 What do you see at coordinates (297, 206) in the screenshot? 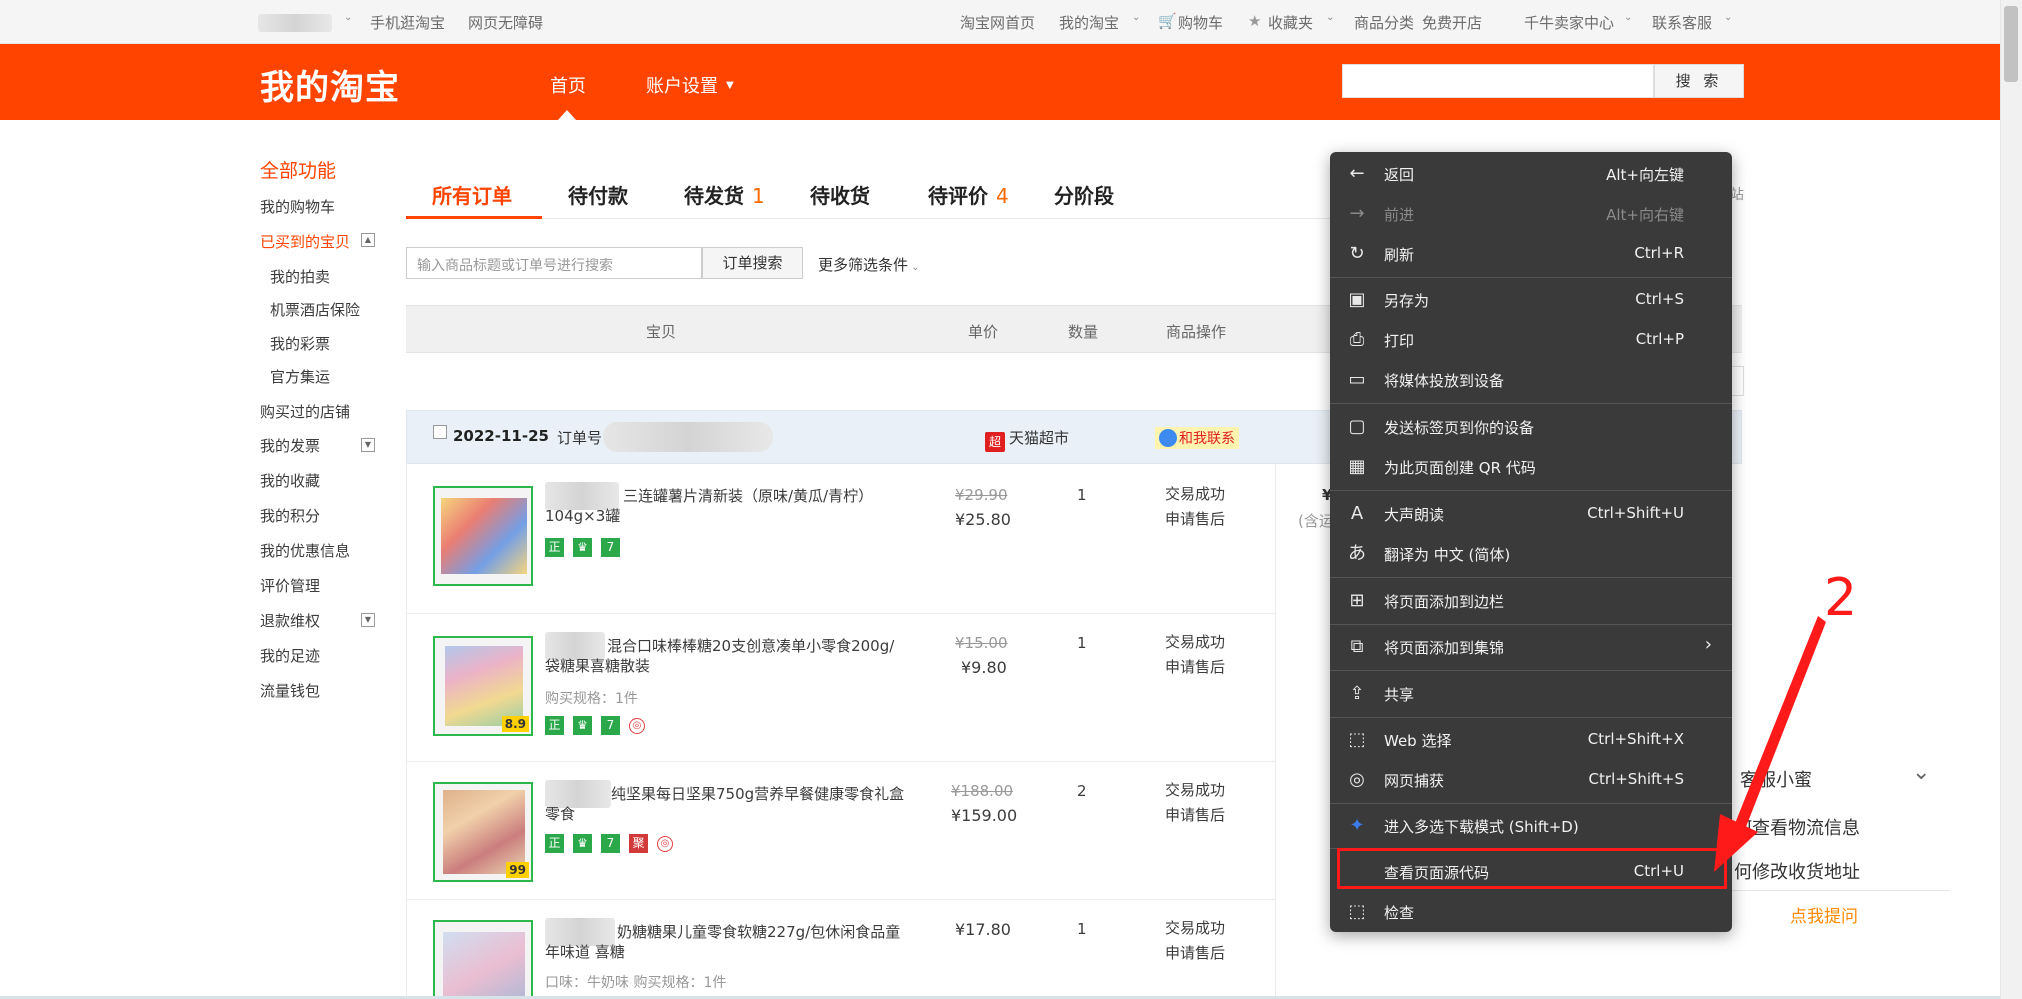
I see `sidebar-item-cart: 我的购物车` at bounding box center [297, 206].